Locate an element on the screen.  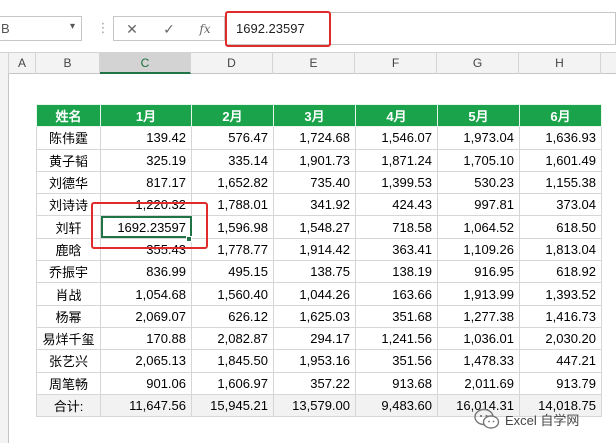
column-header-c: C is located at coordinates (145, 63).